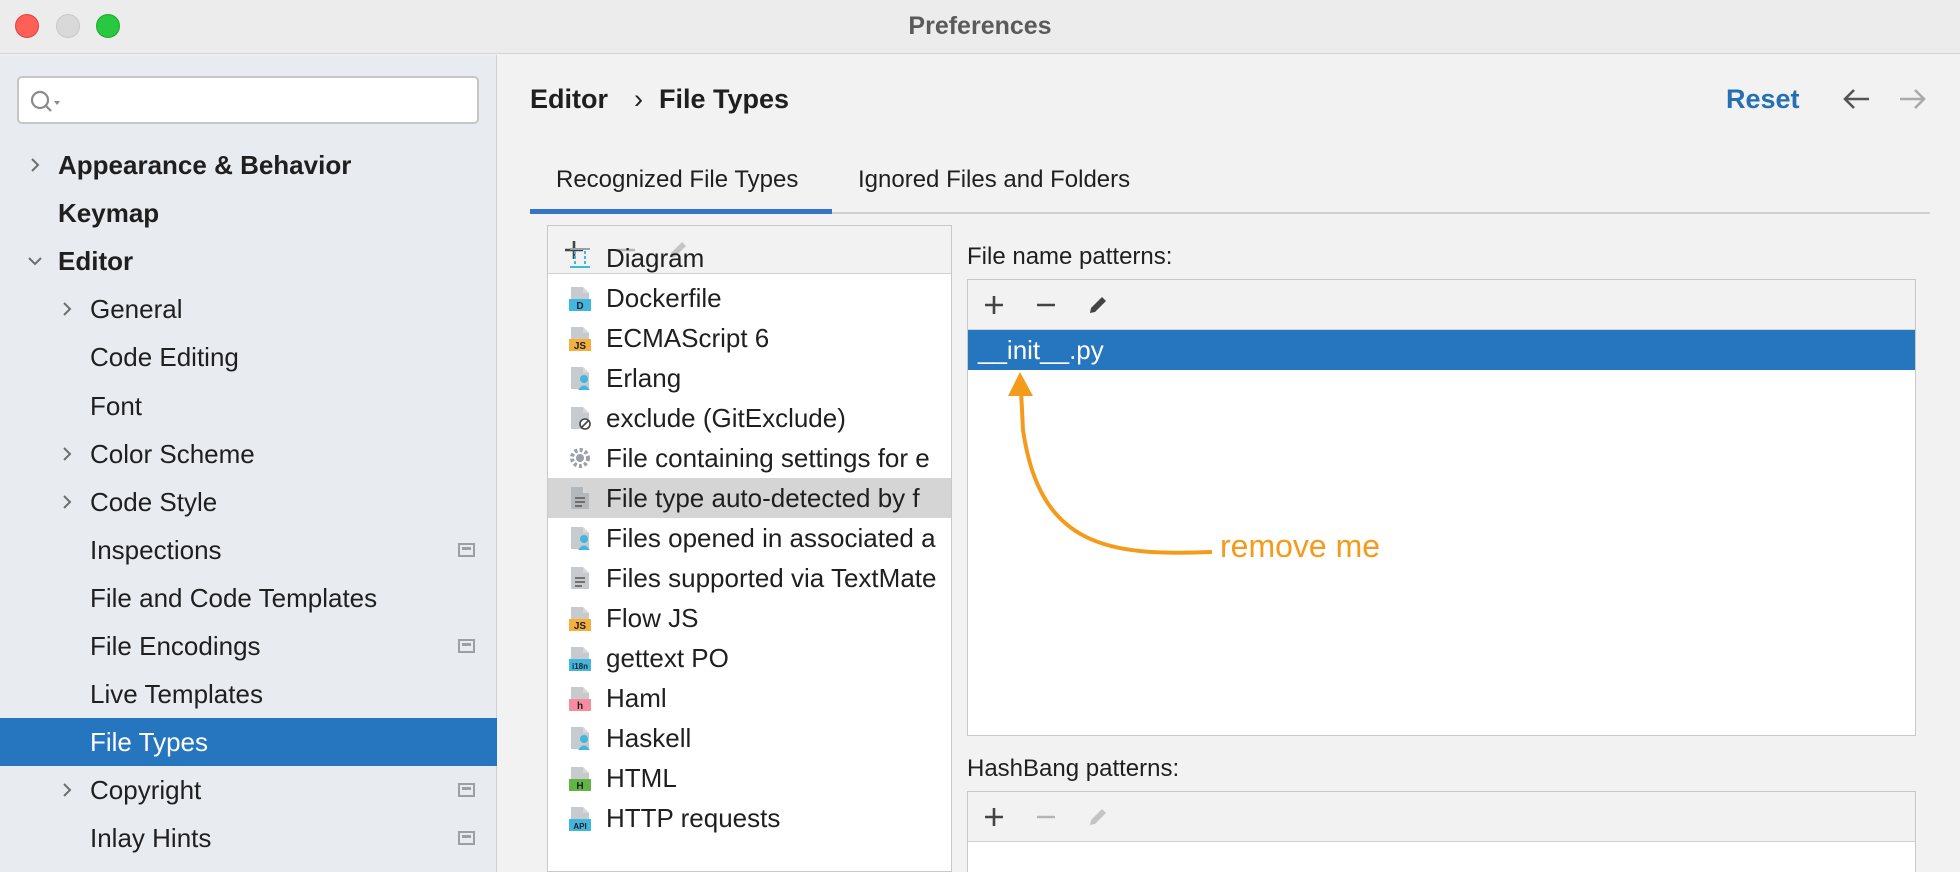 The image size is (1960, 872). Describe the element at coordinates (1300, 546) in the screenshot. I see `annotation-text: remove me` at that location.